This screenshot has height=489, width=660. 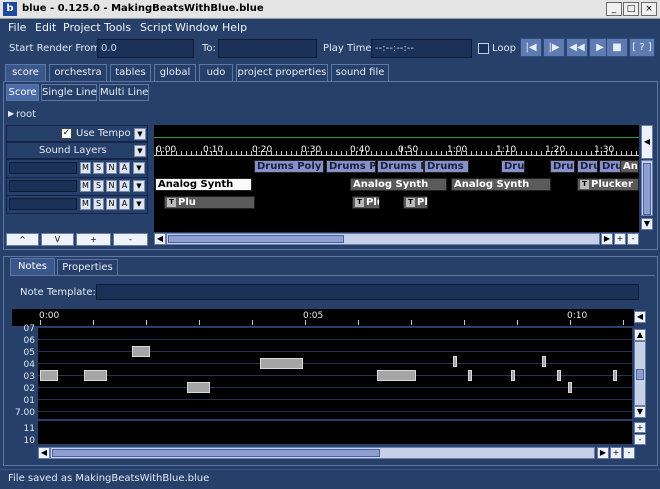 I want to click on use-tempo-checkbox: ✓, so click(x=66, y=133).